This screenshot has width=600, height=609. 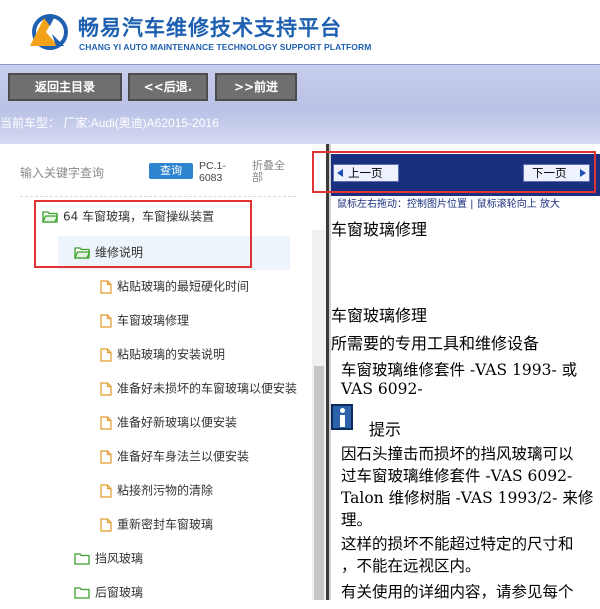 What do you see at coordinates (457, 591) in the screenshot?
I see `doc-text-line: 有关使用的详细内容，请参见每个` at bounding box center [457, 591].